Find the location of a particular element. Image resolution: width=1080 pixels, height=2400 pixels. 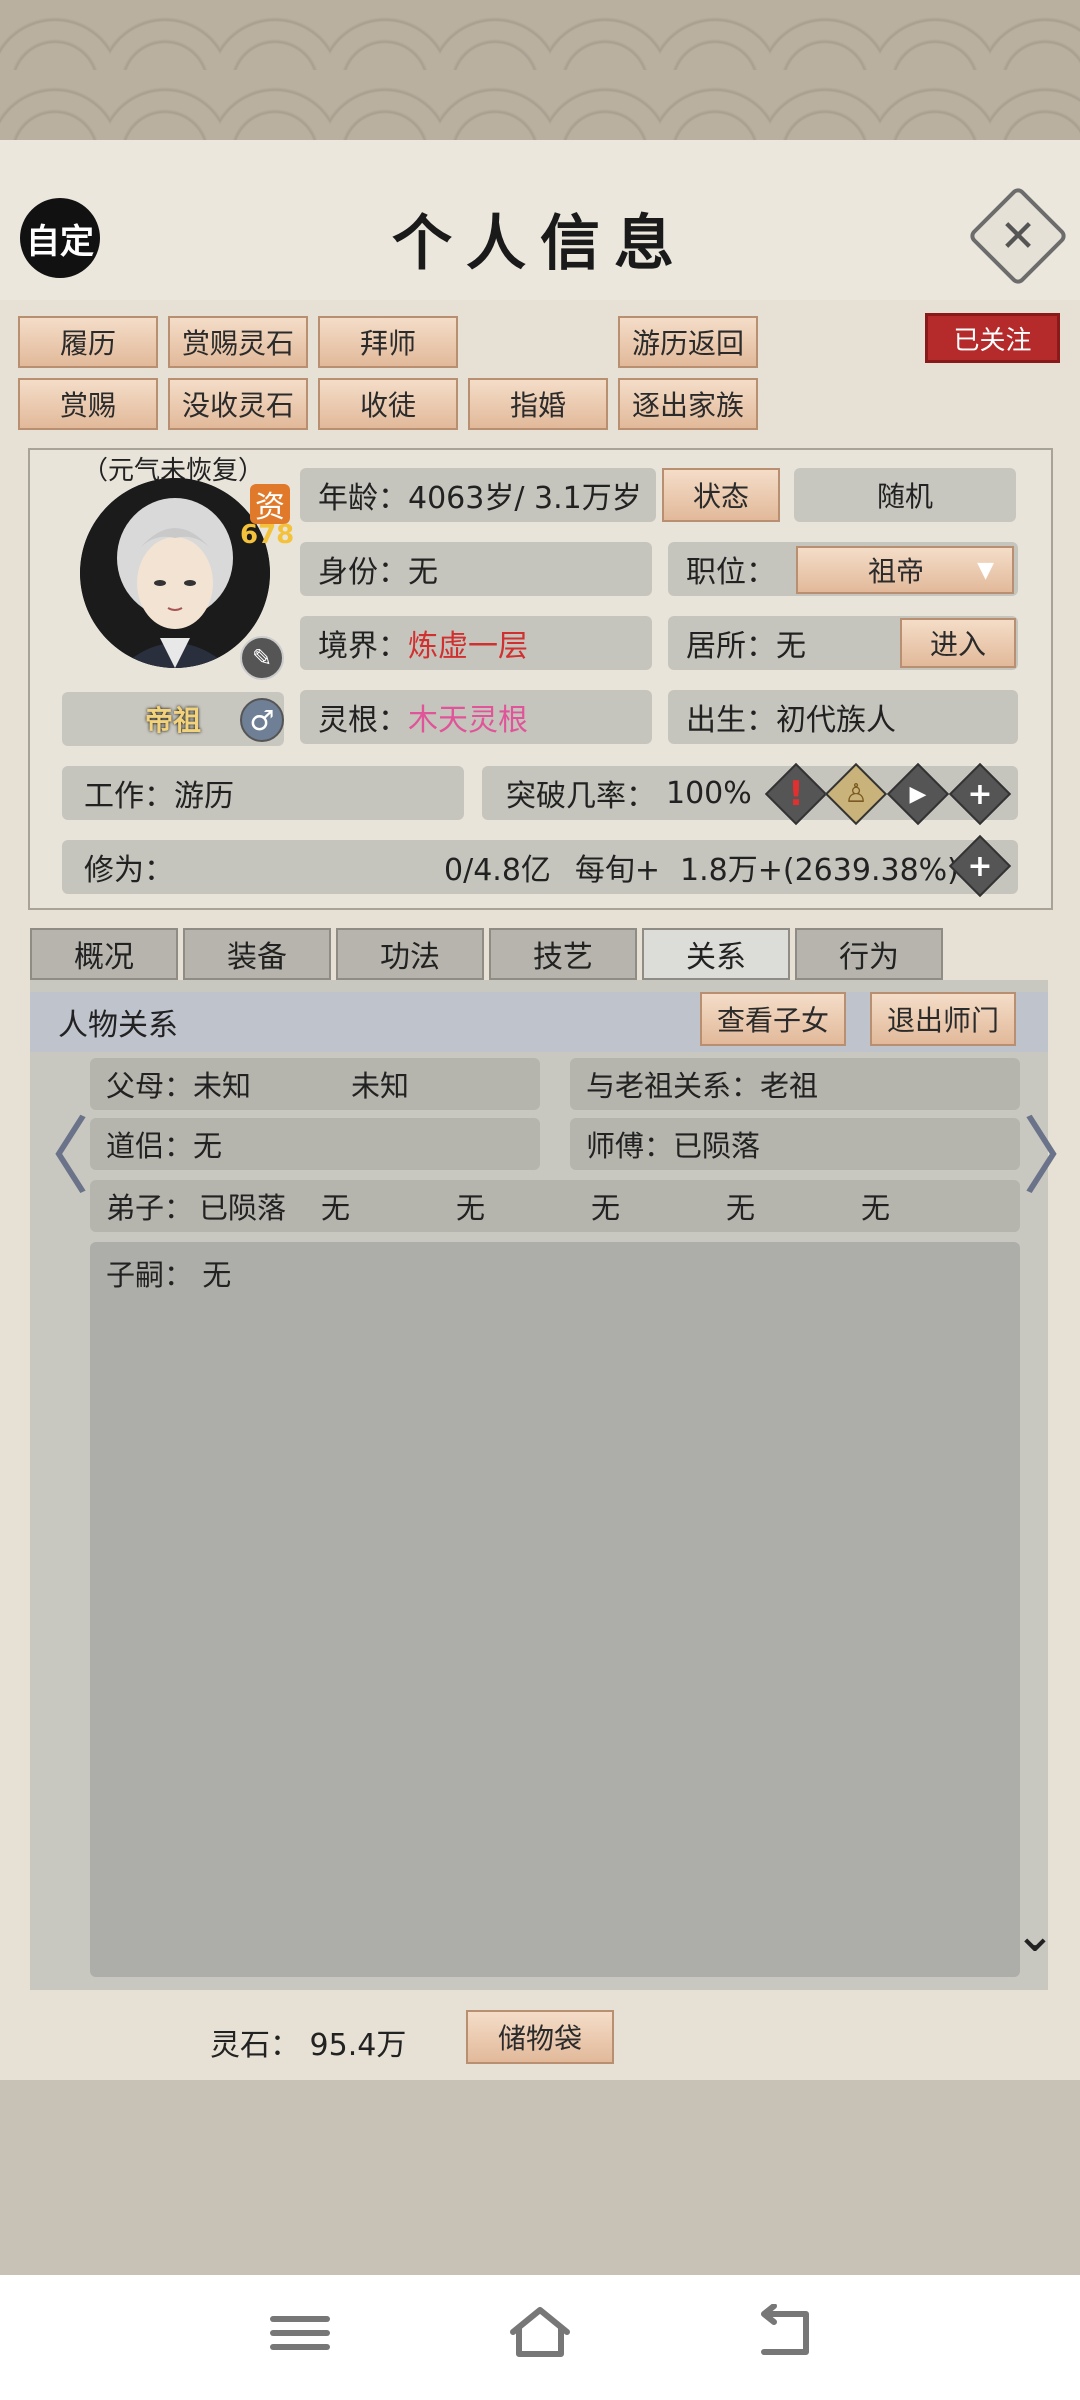

spirit-root-value: 木天灵根 is located at coordinates (468, 720).